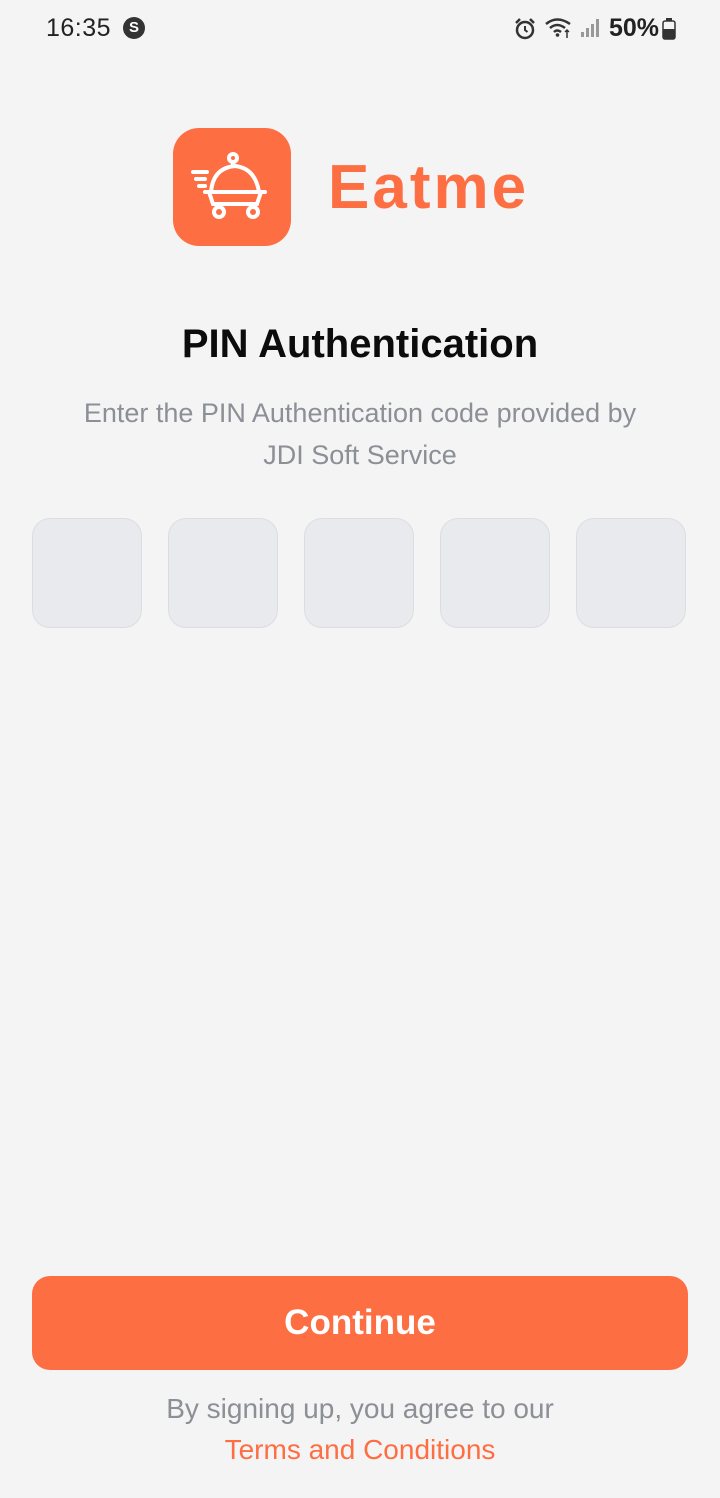 The height and width of the screenshot is (1498, 720). I want to click on app-logo, so click(232, 187).